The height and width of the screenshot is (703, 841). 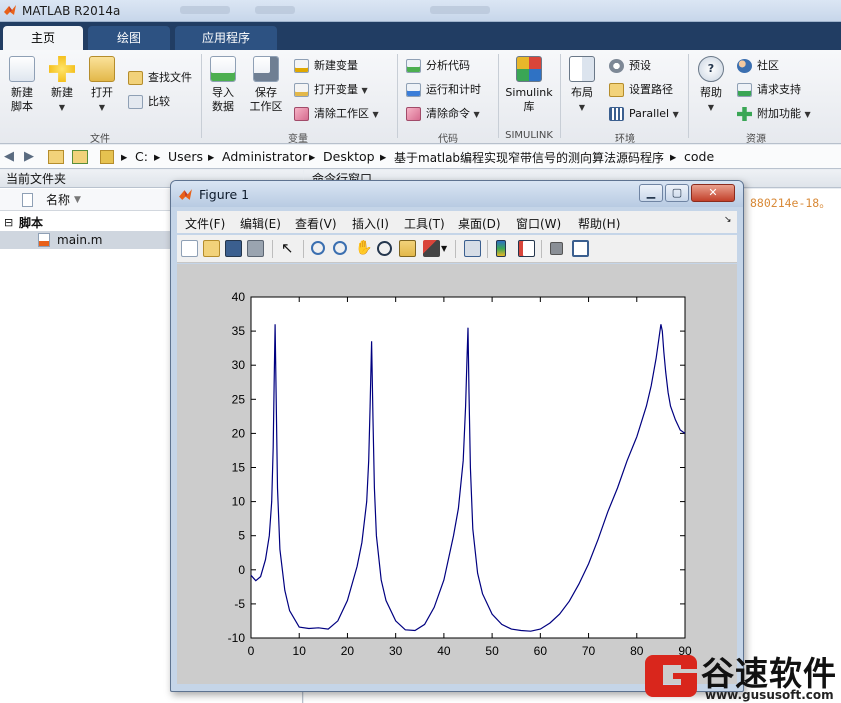 What do you see at coordinates (239, 331) in the screenshot?
I see `y-tick-label: 35` at bounding box center [239, 331].